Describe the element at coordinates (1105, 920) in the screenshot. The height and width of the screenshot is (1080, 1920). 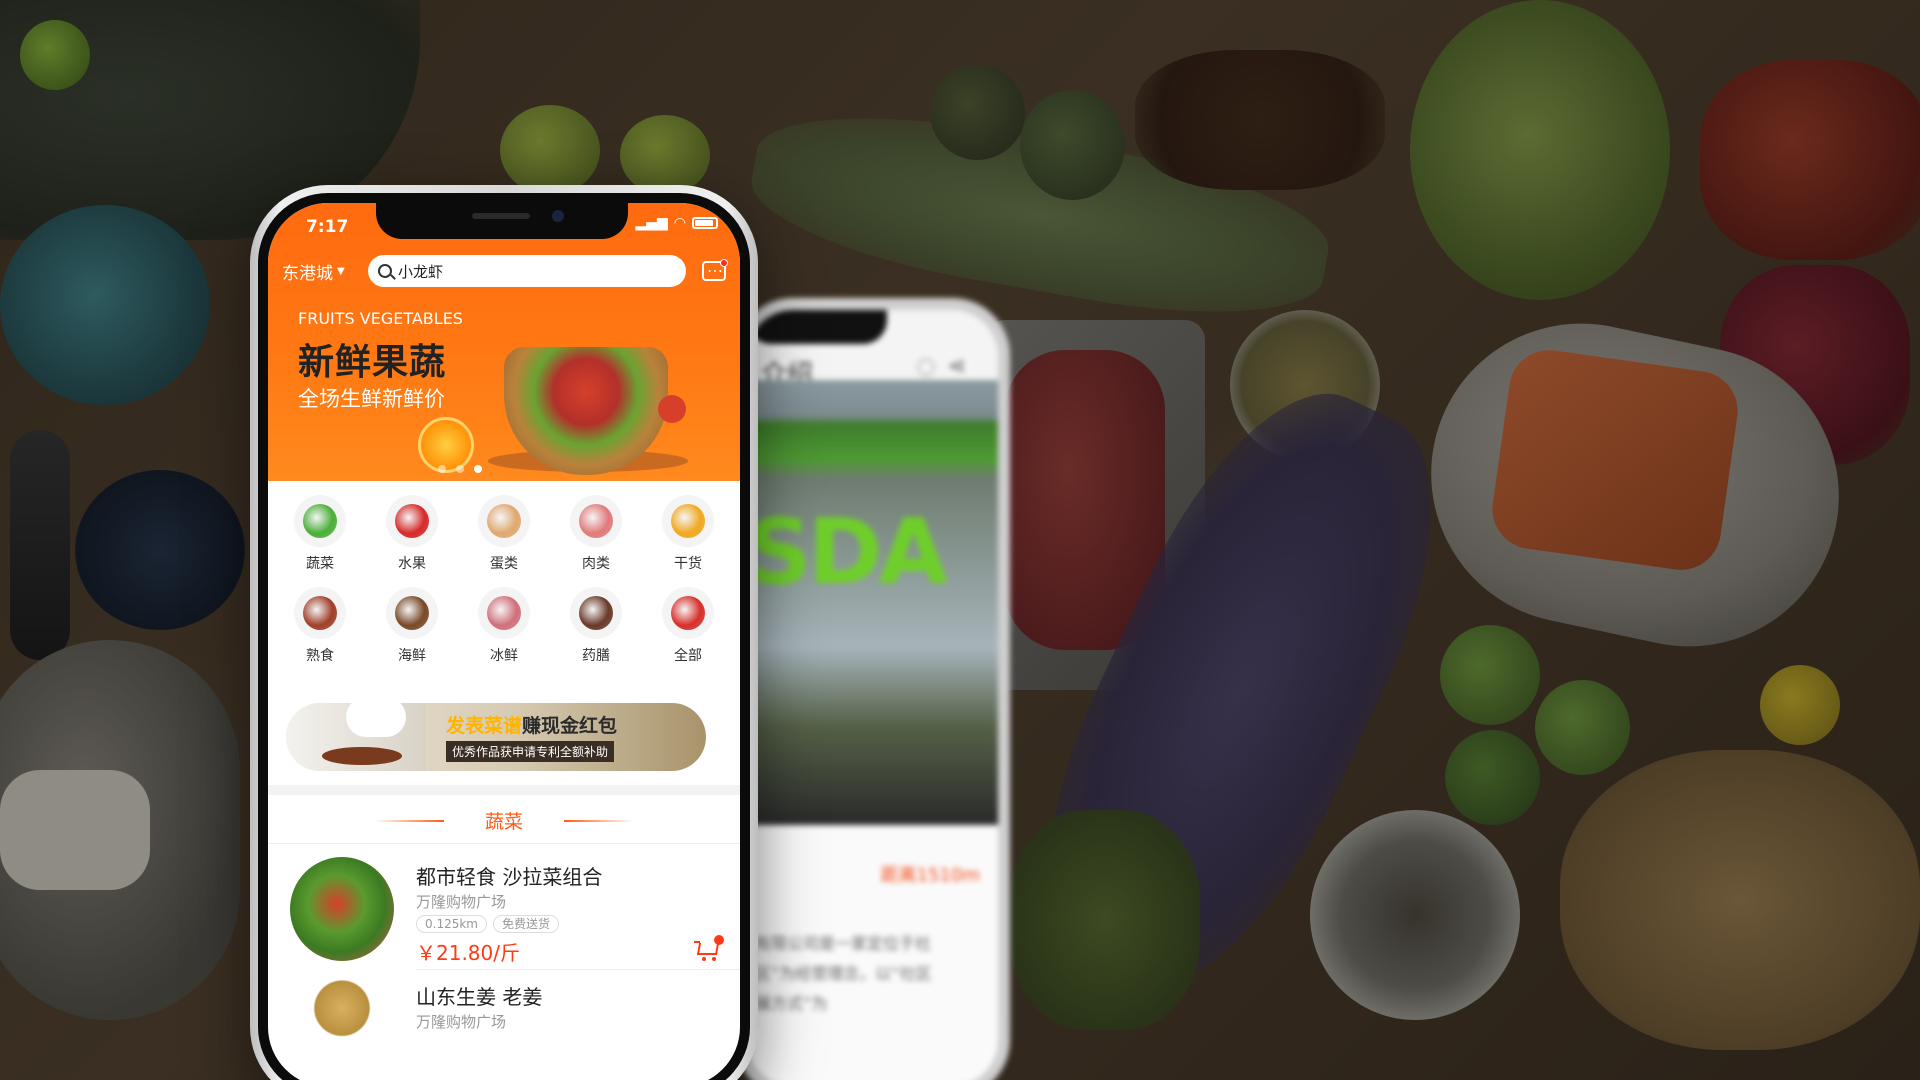
I see `chard-decoration` at that location.